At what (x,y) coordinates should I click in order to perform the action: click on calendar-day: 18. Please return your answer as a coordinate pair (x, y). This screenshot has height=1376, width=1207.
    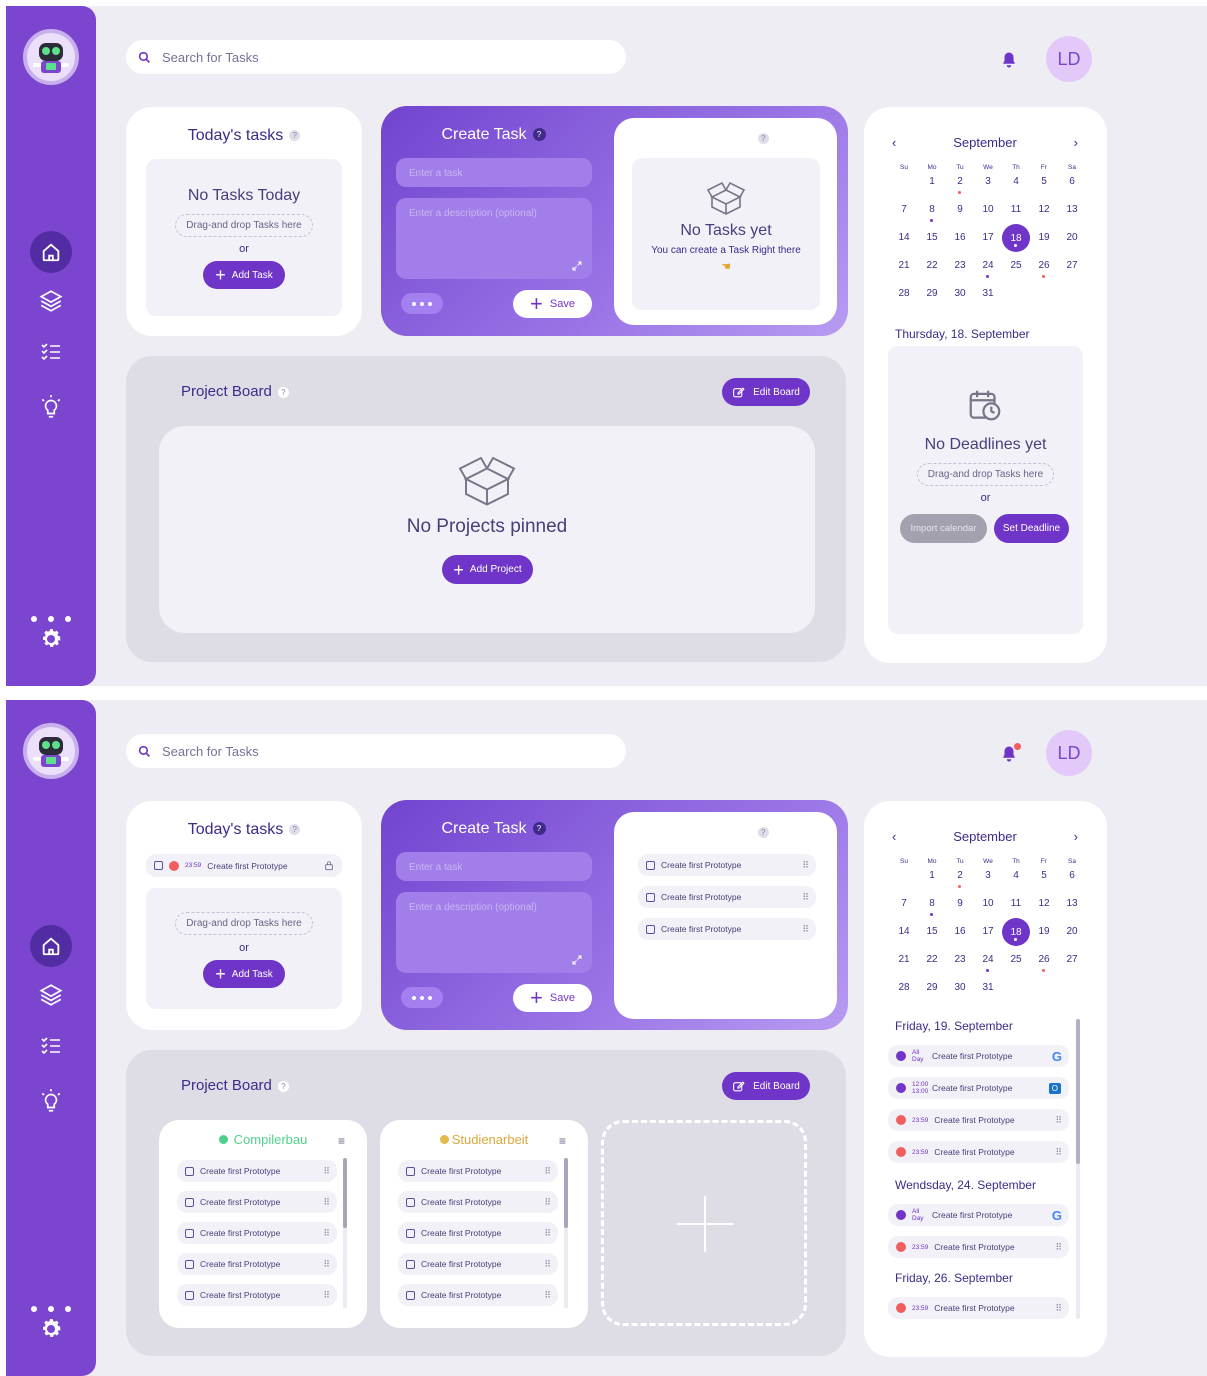
    Looking at the image, I should click on (1016, 242).